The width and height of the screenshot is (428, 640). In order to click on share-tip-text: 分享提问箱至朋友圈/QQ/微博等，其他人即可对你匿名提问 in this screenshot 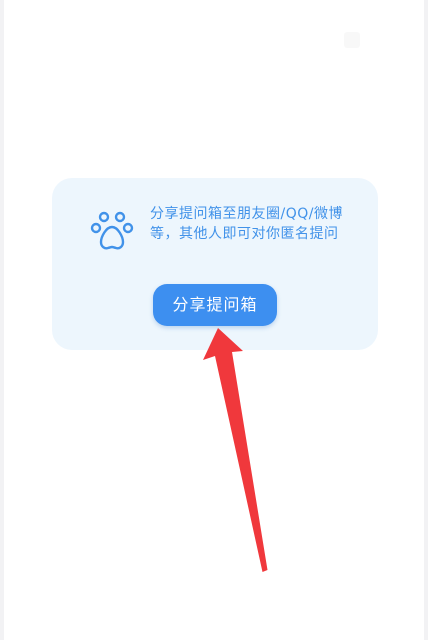, I will do `click(246, 224)`.